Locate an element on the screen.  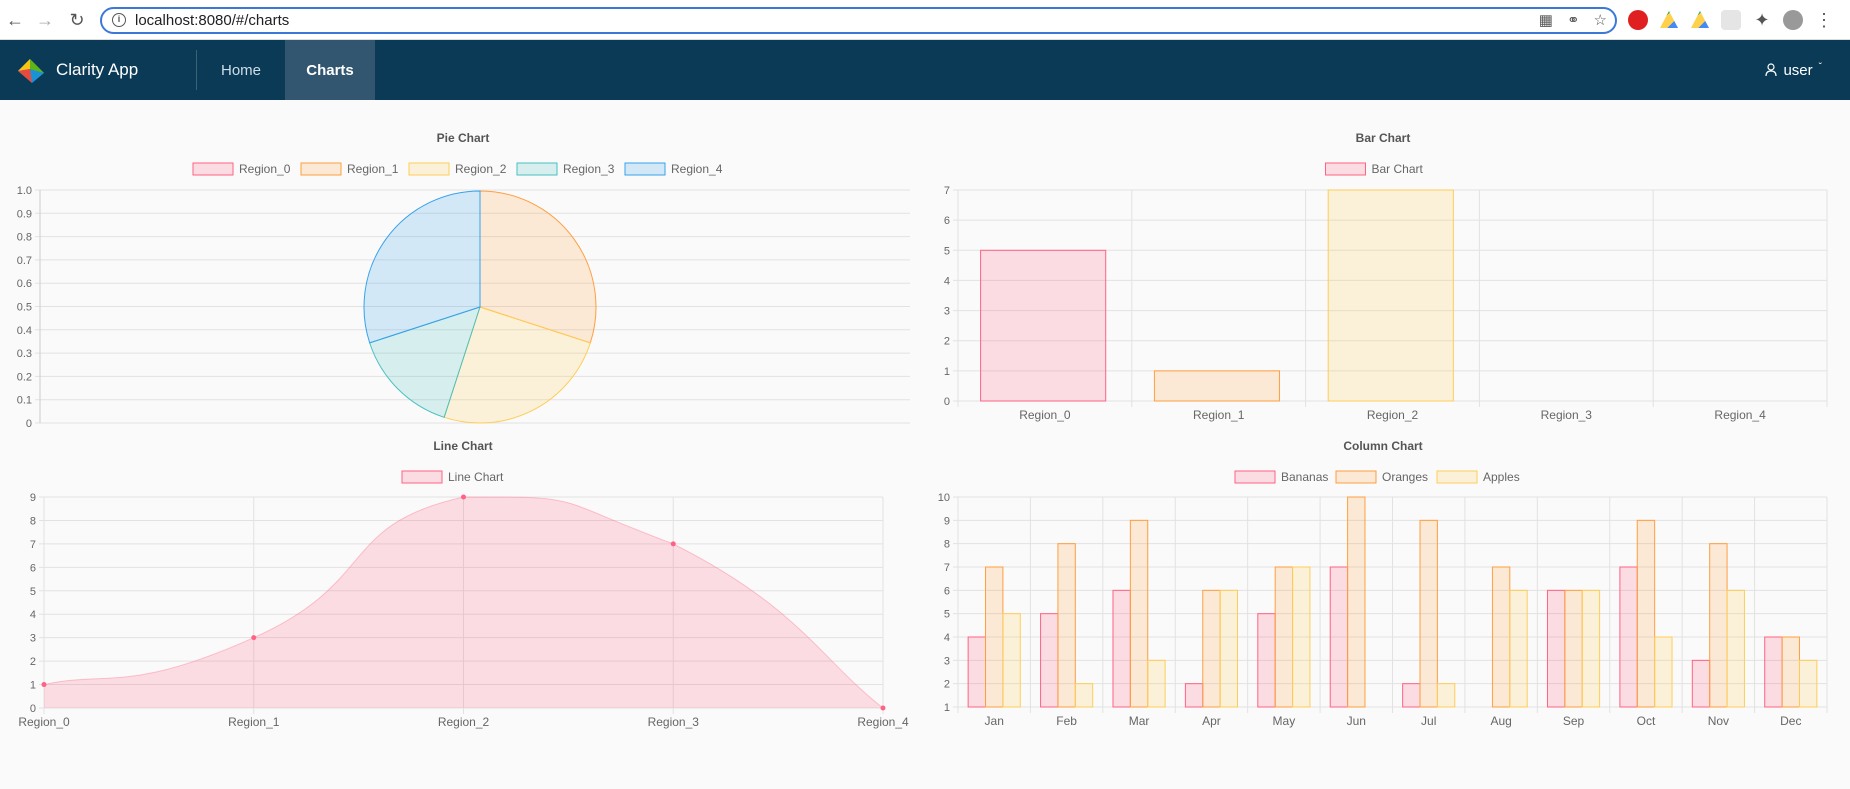
qr-code-icon: ▦ is located at coordinates (1546, 20).